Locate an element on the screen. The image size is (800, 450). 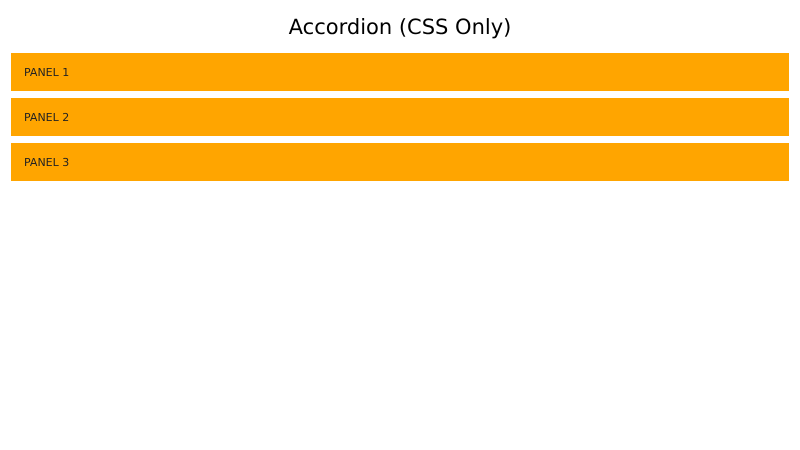
accordion-panel-header: PANEL 3 is located at coordinates (400, 162).